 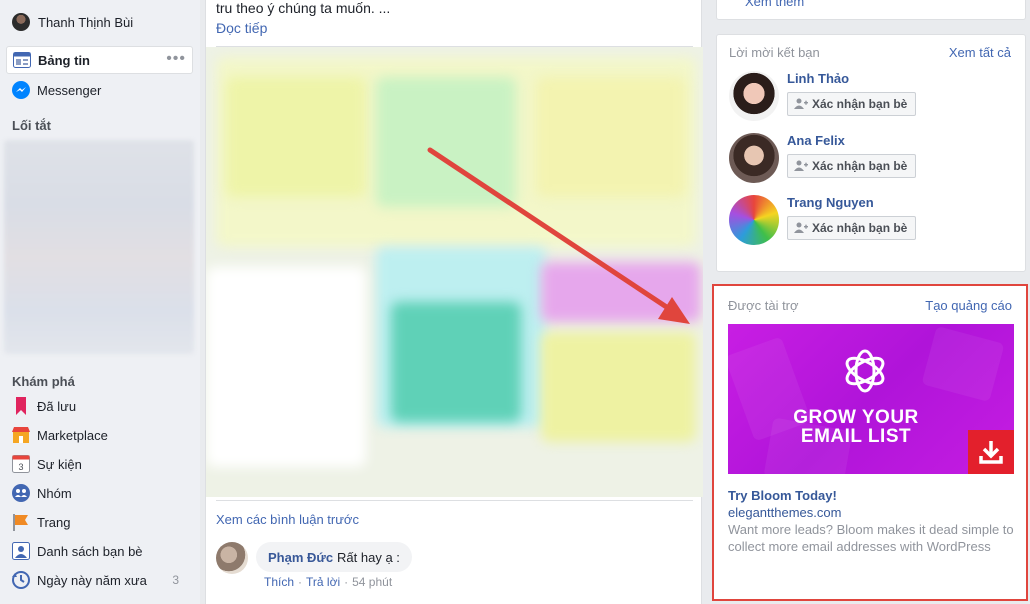 What do you see at coordinates (90, 551) in the screenshot?
I see `sidebar-item-label: Danh sách bạn bè` at bounding box center [90, 551].